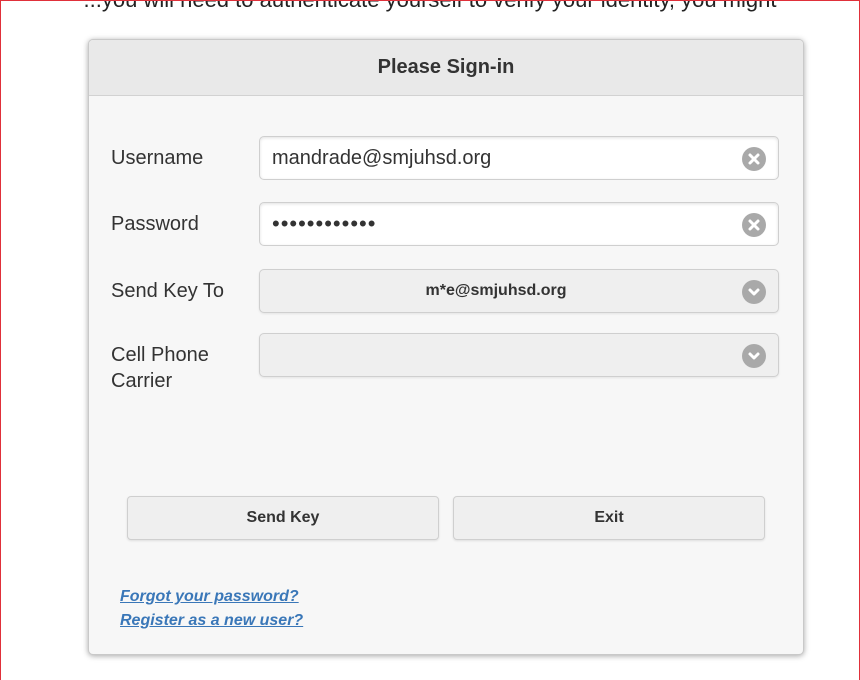 This screenshot has width=860, height=680. Describe the element at coordinates (211, 597) in the screenshot. I see `forgot-password-link: Forgot your password?` at that location.